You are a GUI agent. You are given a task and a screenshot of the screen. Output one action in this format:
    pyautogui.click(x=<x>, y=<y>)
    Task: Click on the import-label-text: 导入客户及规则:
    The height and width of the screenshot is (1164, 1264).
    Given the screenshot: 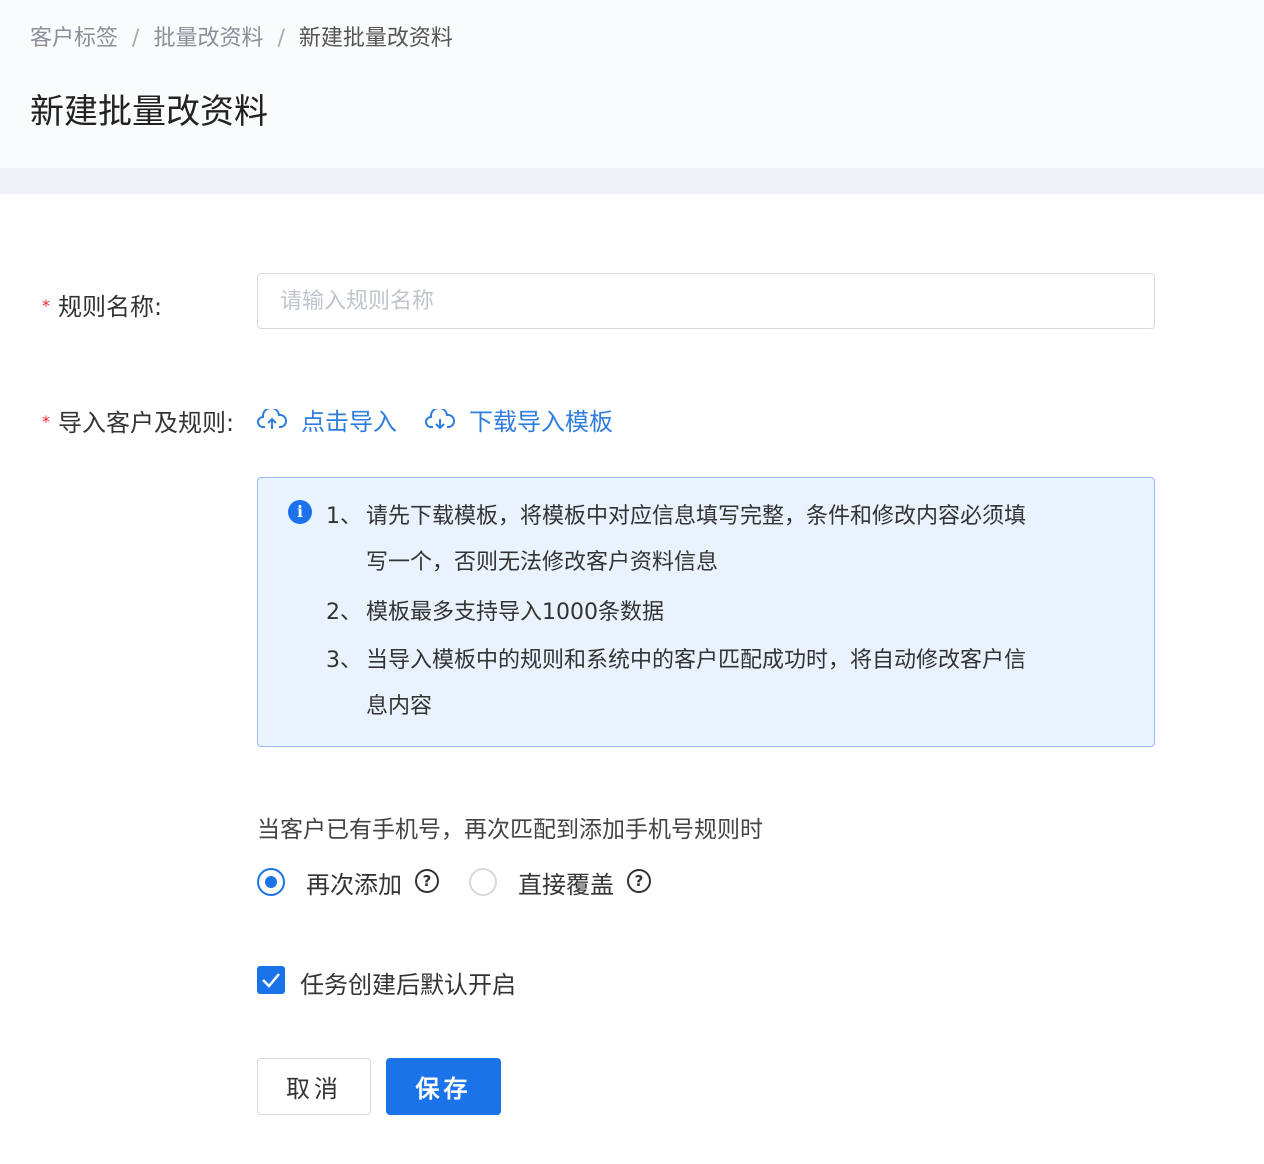 What is the action you would take?
    pyautogui.click(x=146, y=423)
    